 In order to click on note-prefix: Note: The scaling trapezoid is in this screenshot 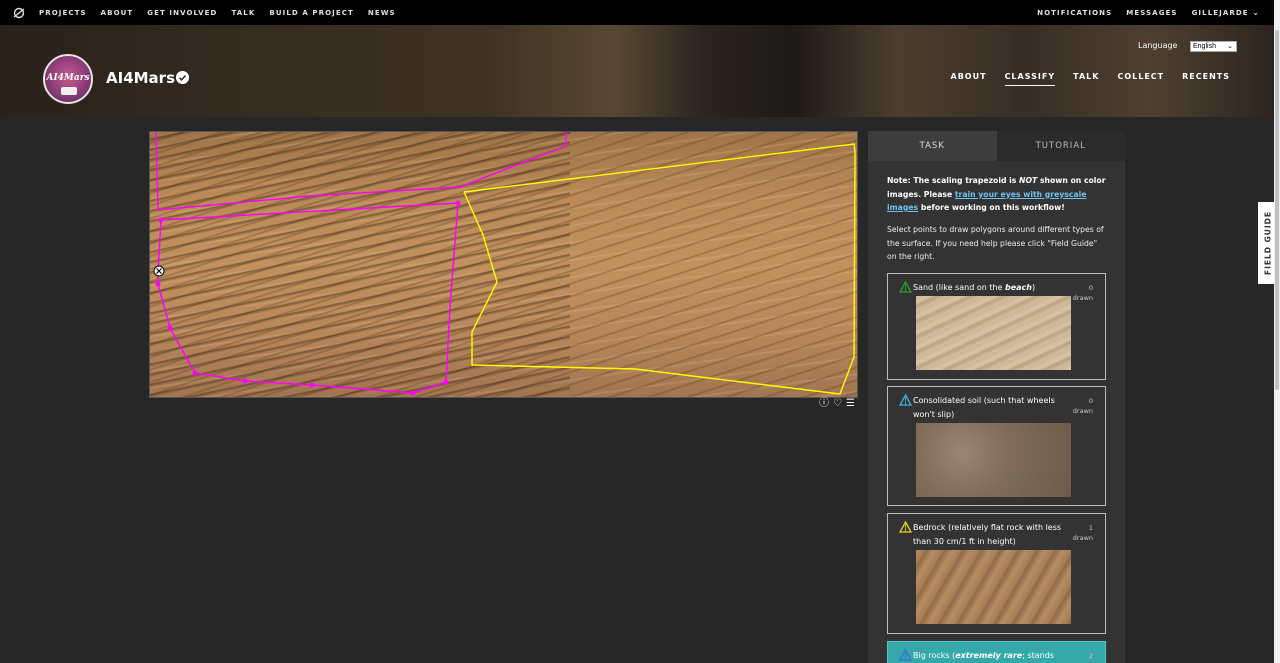, I will do `click(953, 180)`.